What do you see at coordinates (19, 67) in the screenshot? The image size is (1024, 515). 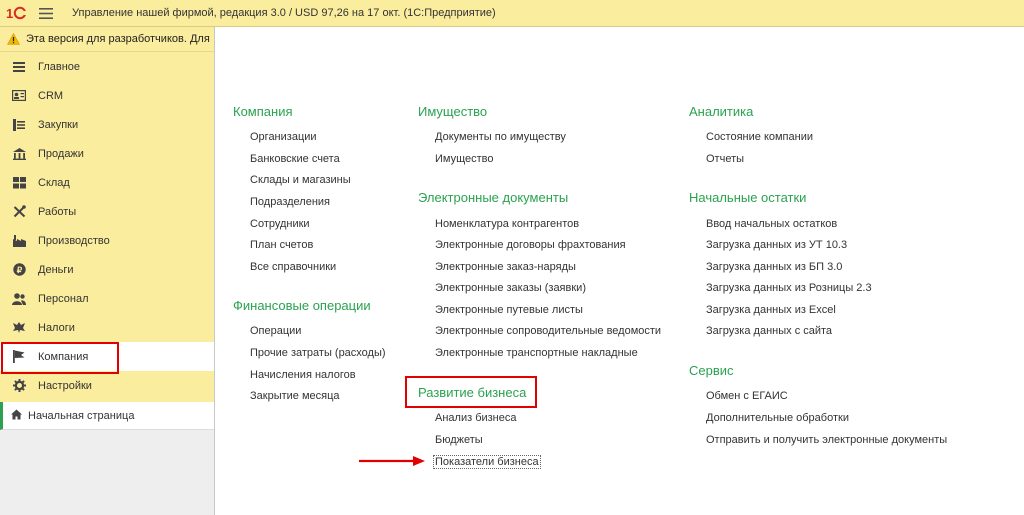 I see `menu-lines-icon` at bounding box center [19, 67].